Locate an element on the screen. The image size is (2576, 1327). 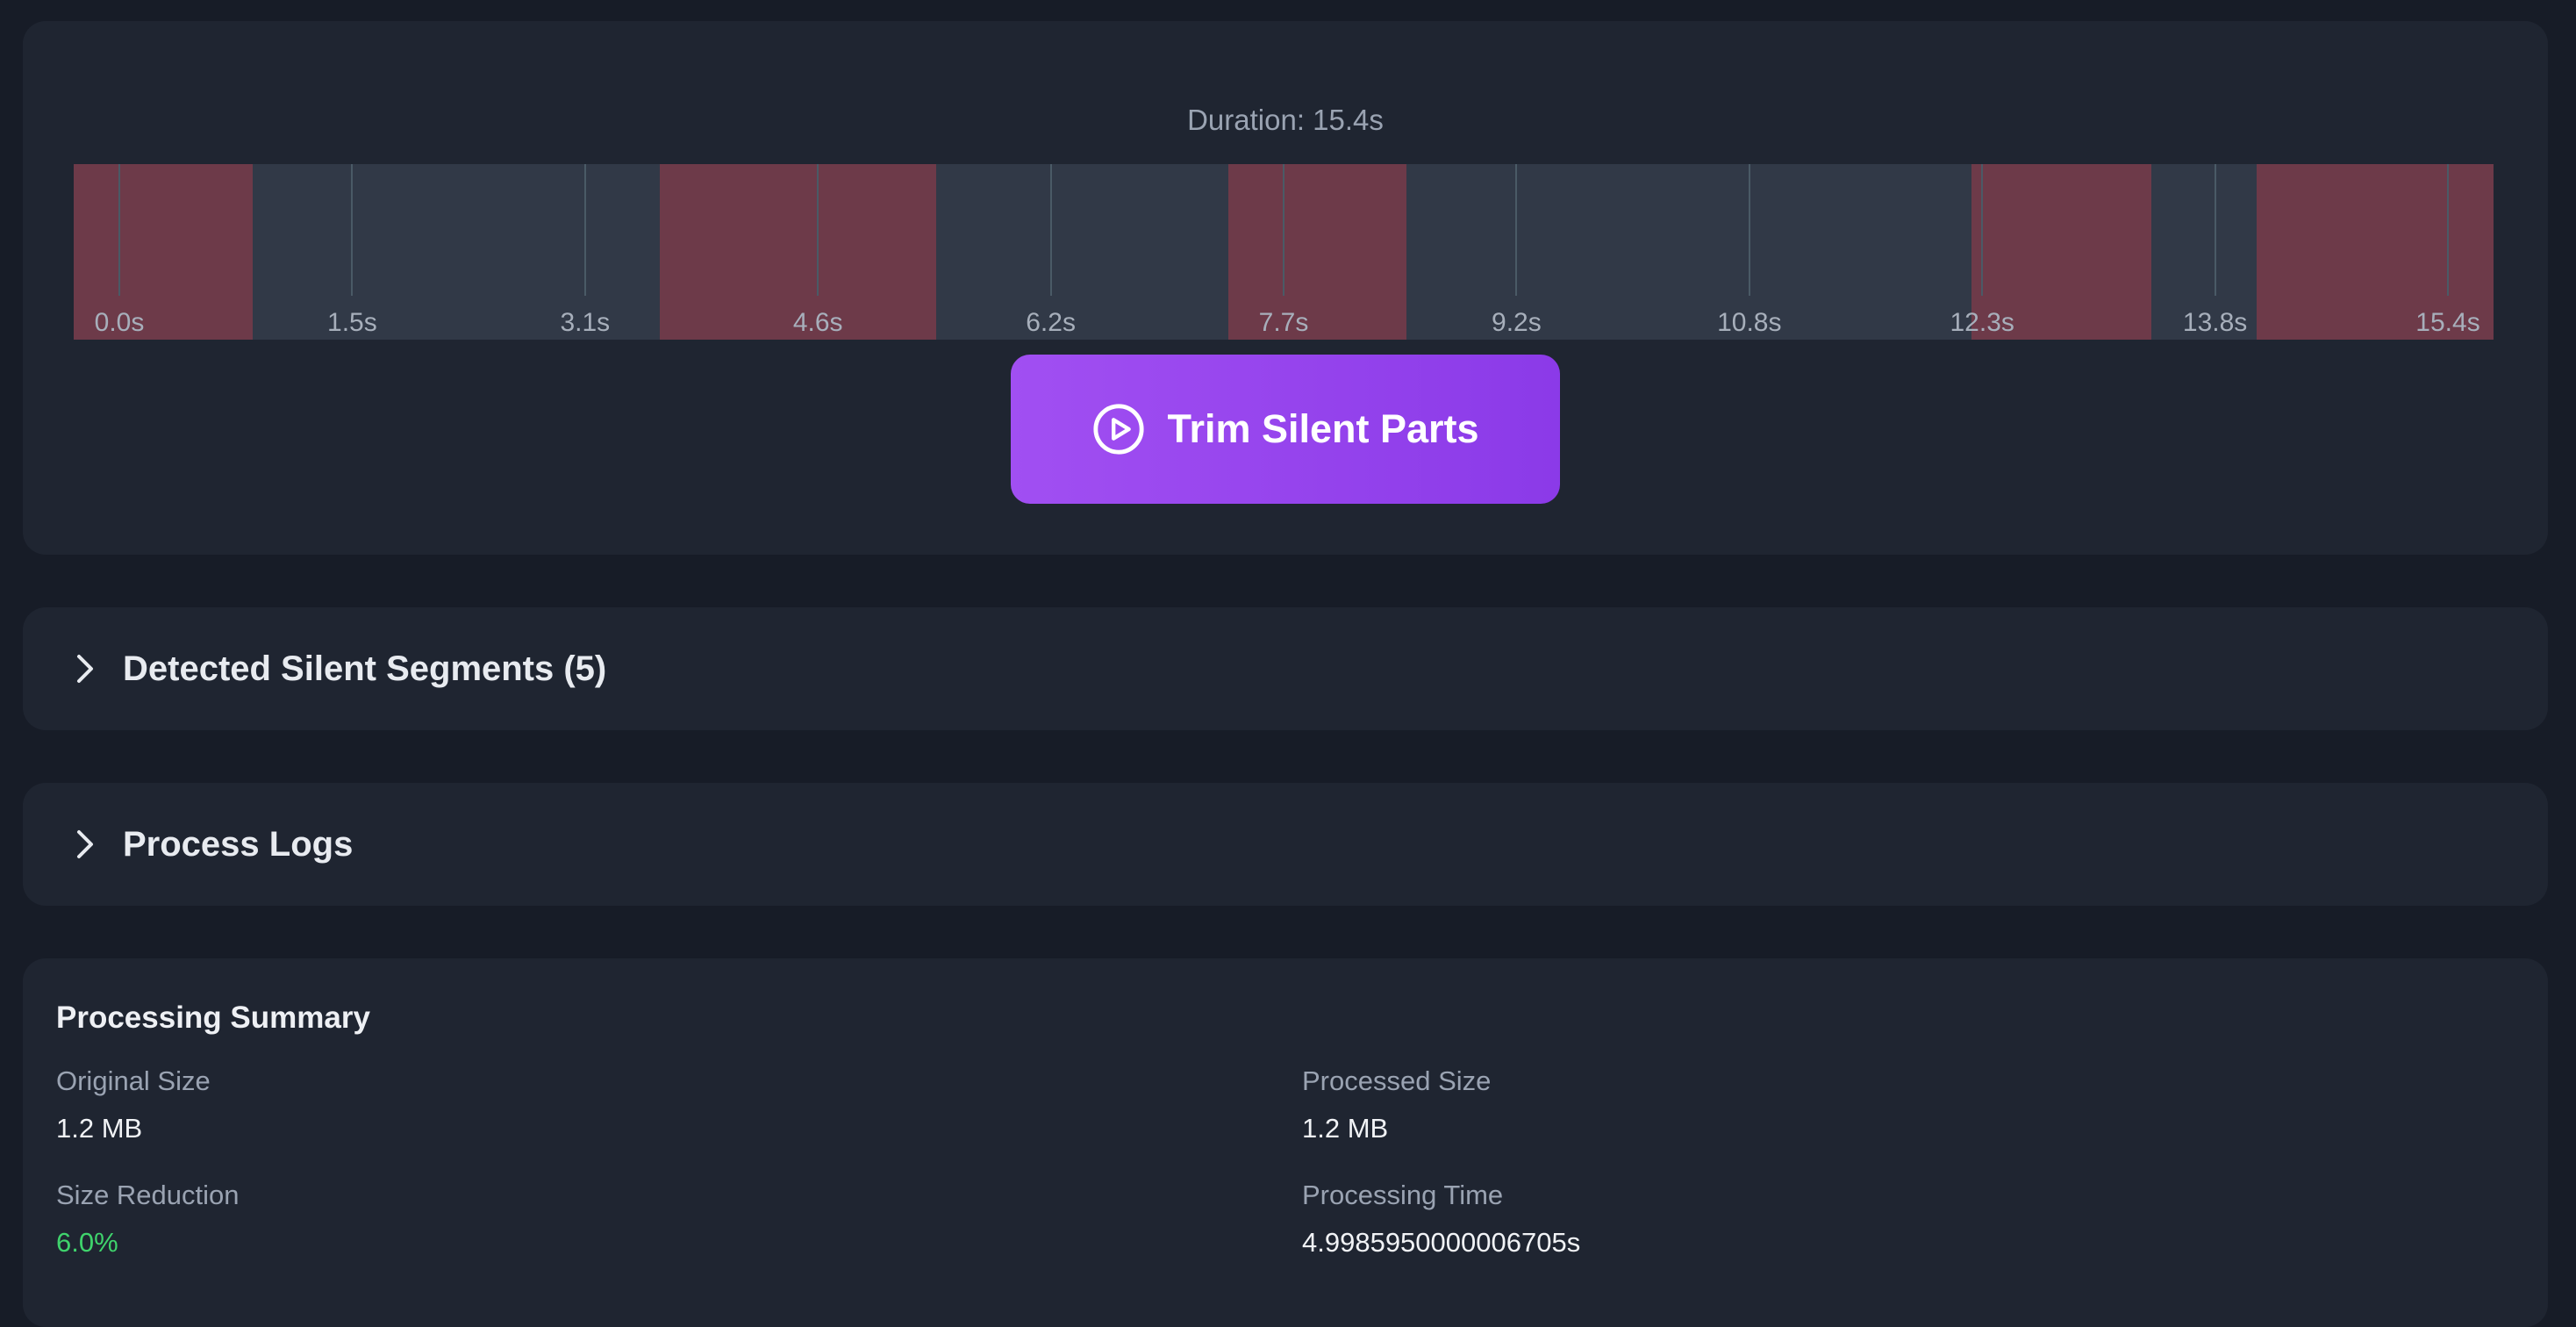
trim-button-label: Trim Silent Parts is located at coordinates (1323, 428).